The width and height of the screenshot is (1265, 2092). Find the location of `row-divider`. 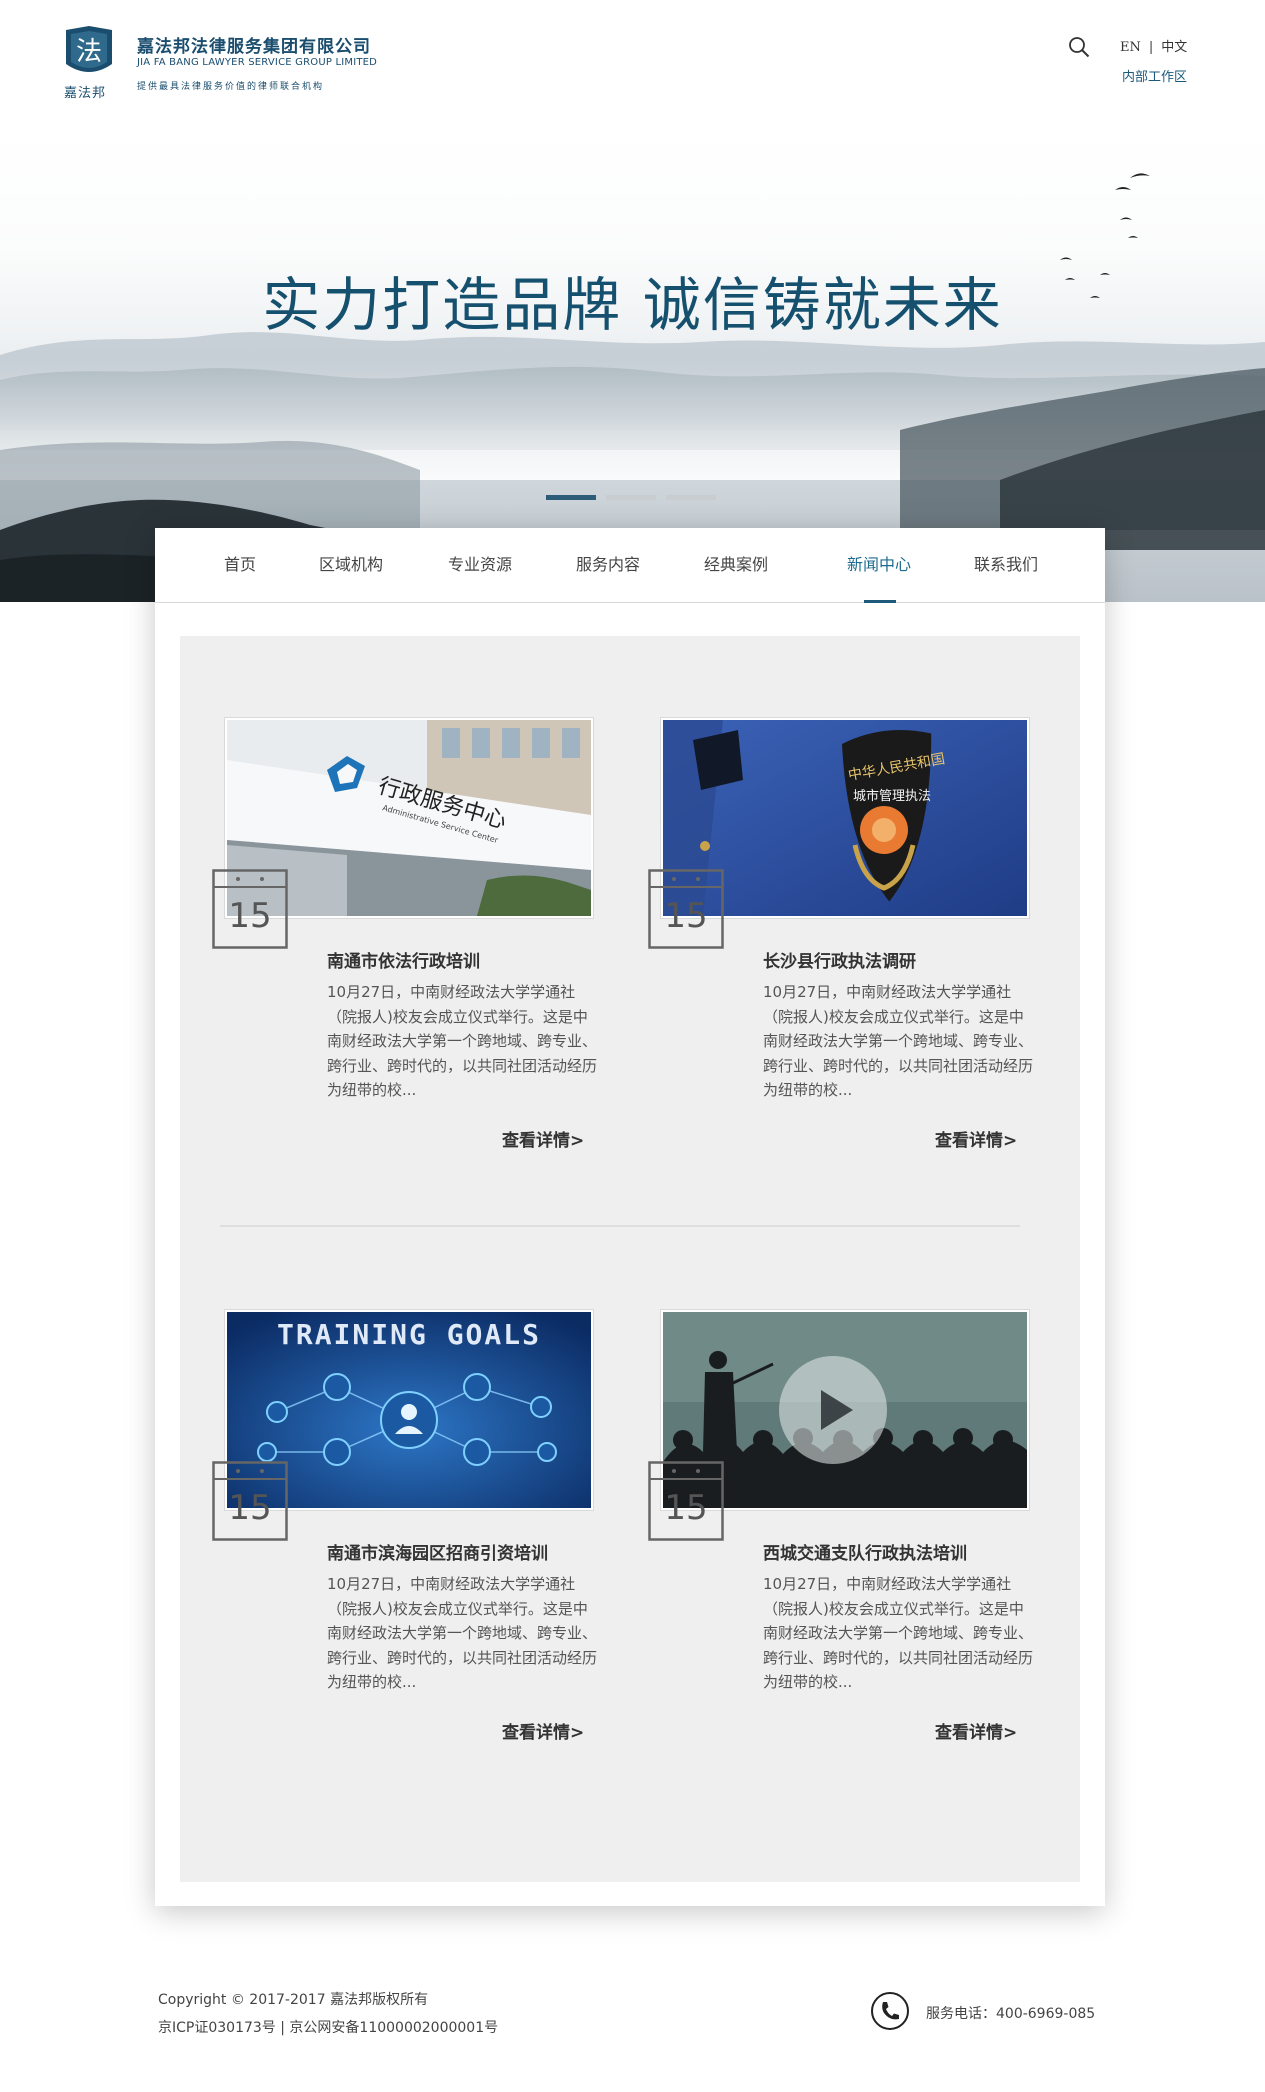

row-divider is located at coordinates (620, 1226).